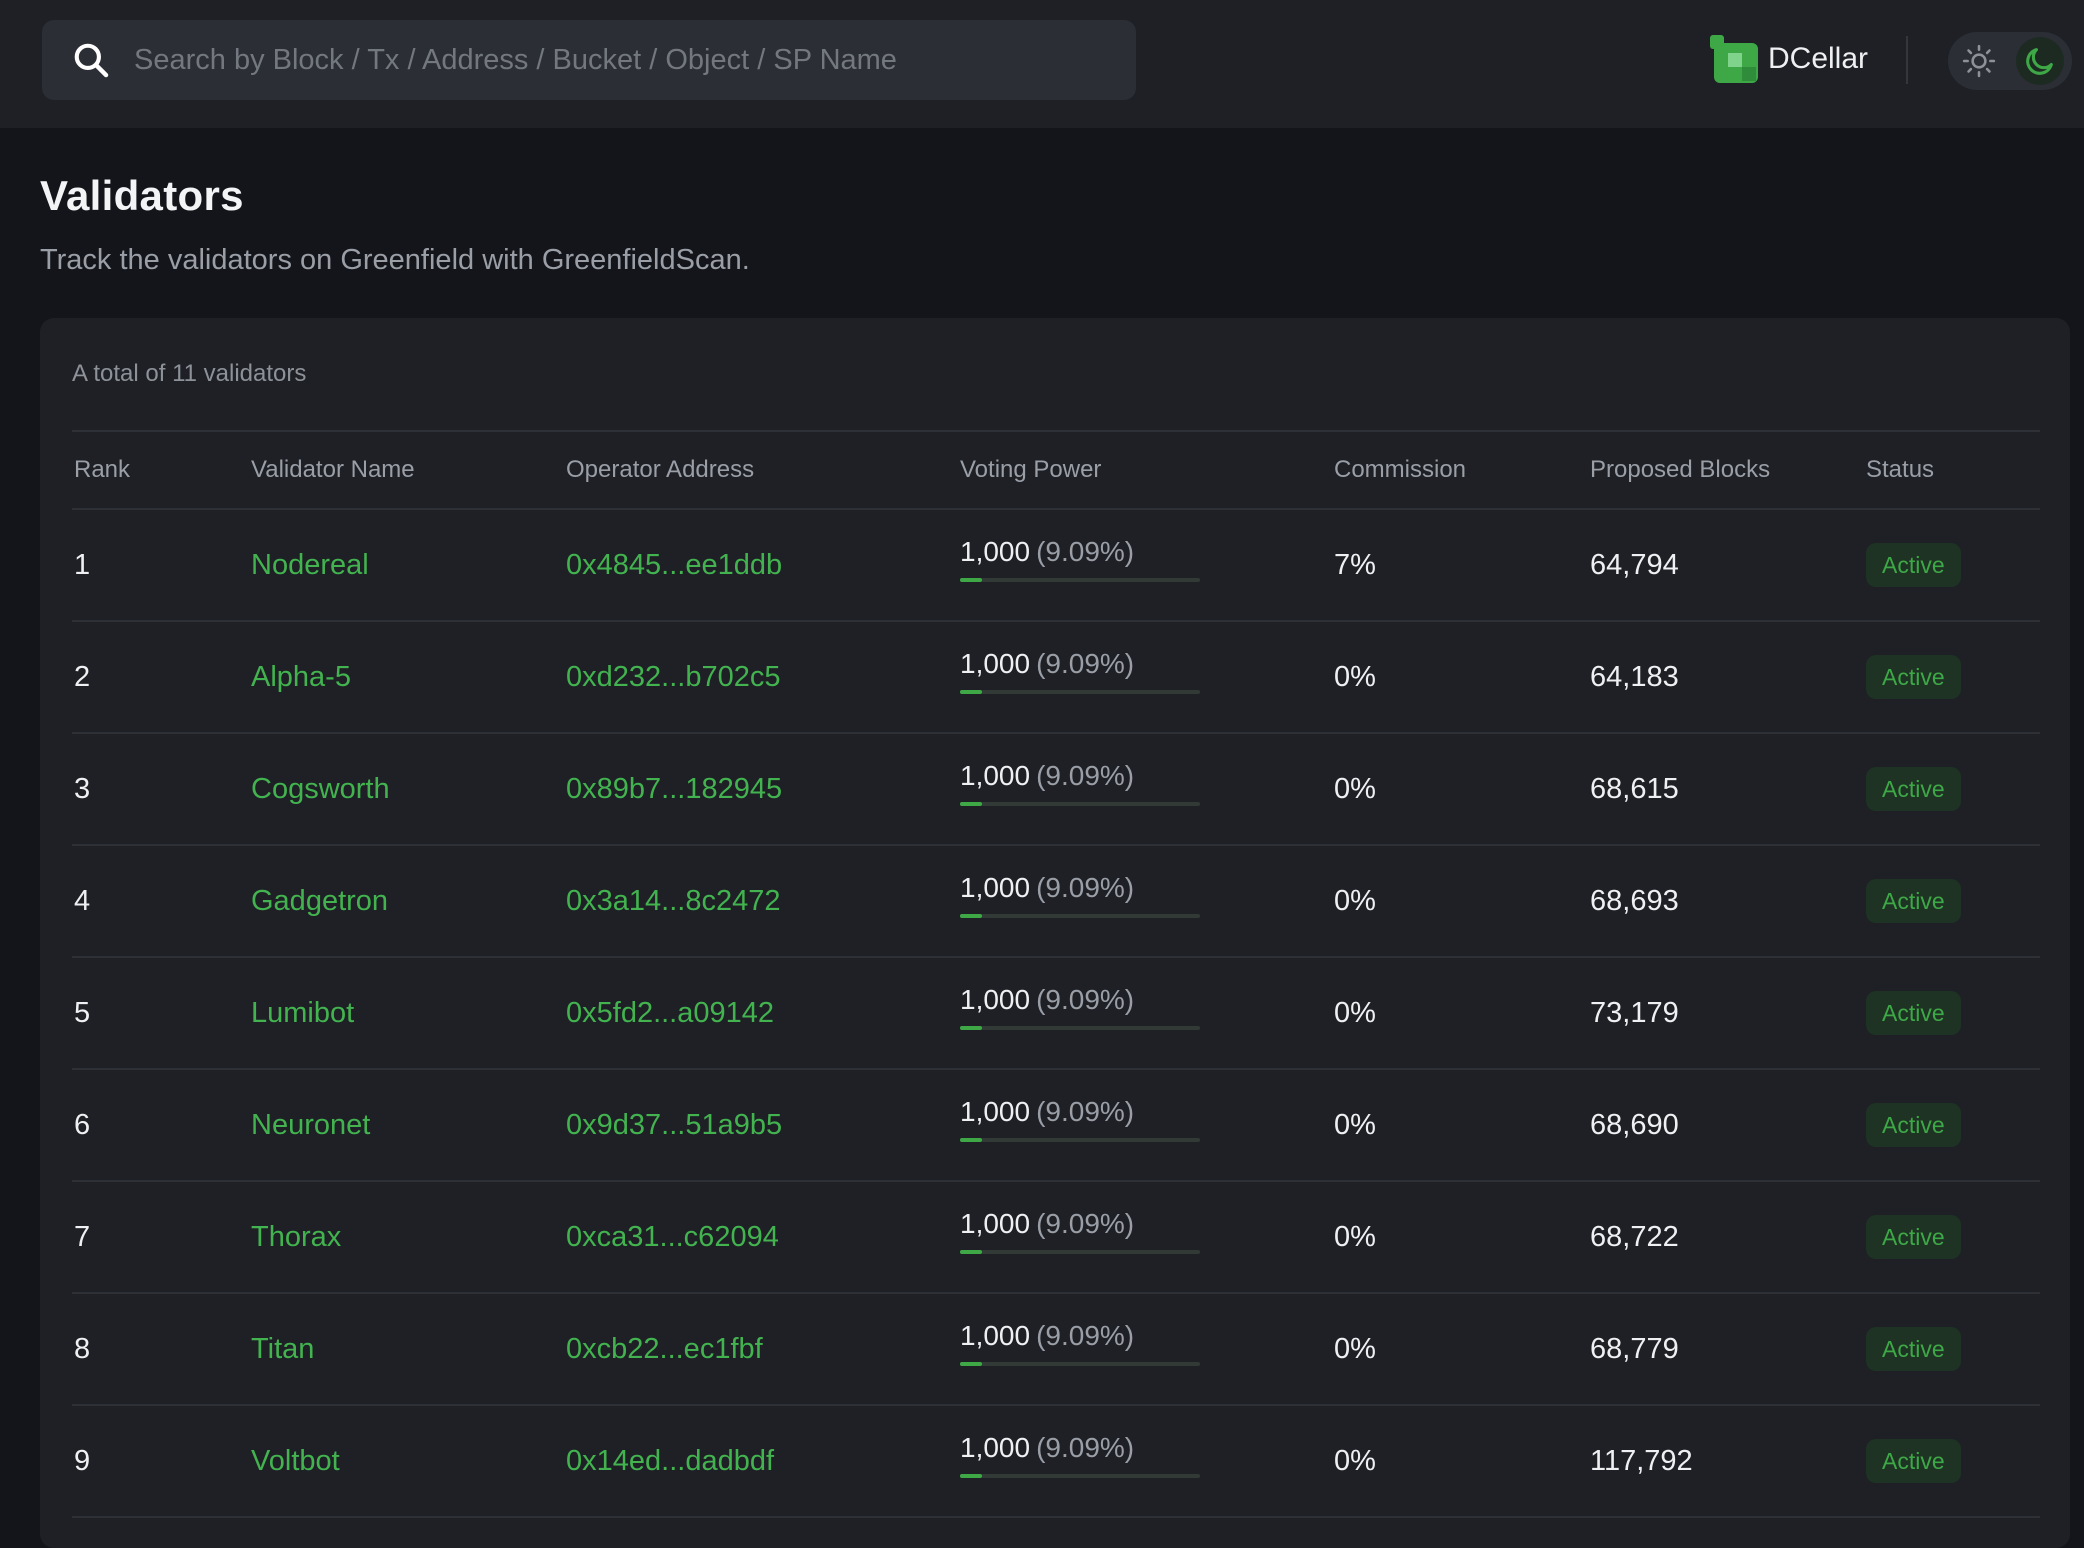 This screenshot has width=2084, height=1548. What do you see at coordinates (82, 564) in the screenshot?
I see `rank-cell: 1` at bounding box center [82, 564].